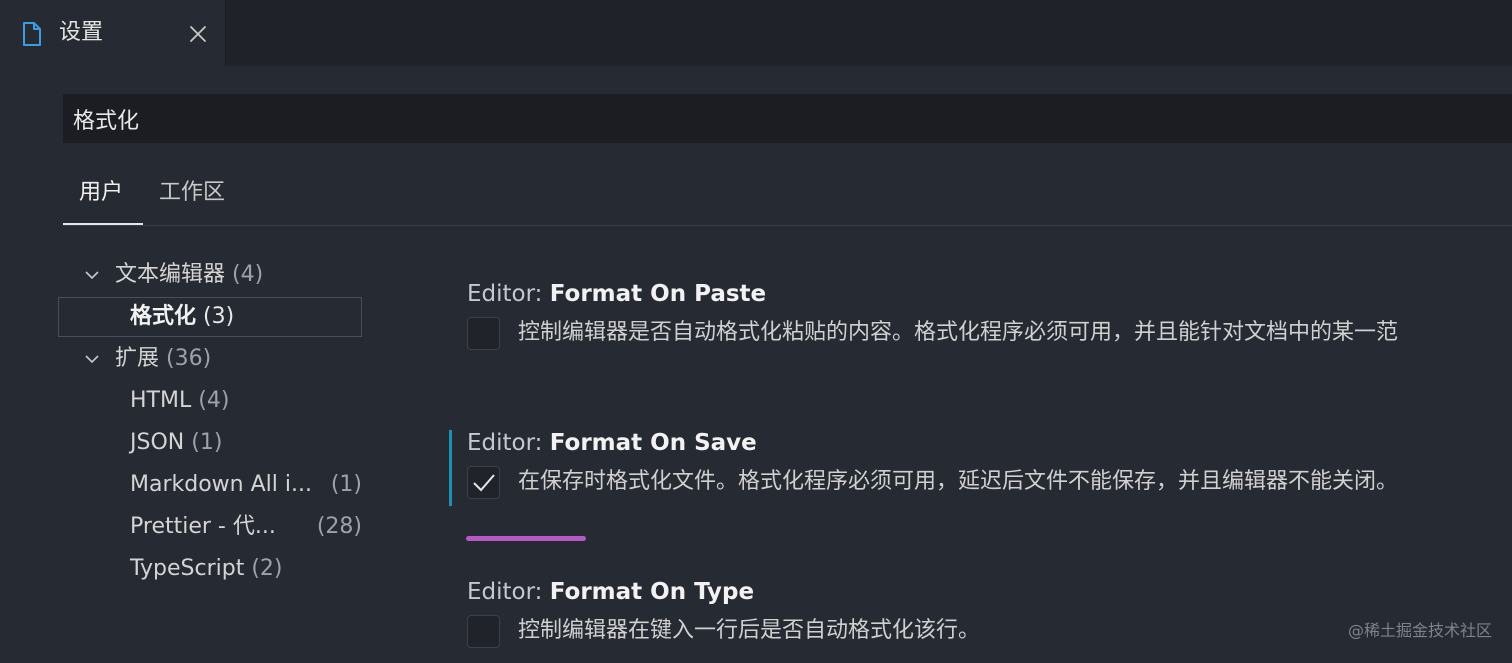 This screenshot has height=663, width=1512. What do you see at coordinates (339, 526) in the screenshot?
I see `toc-count: (28)` at bounding box center [339, 526].